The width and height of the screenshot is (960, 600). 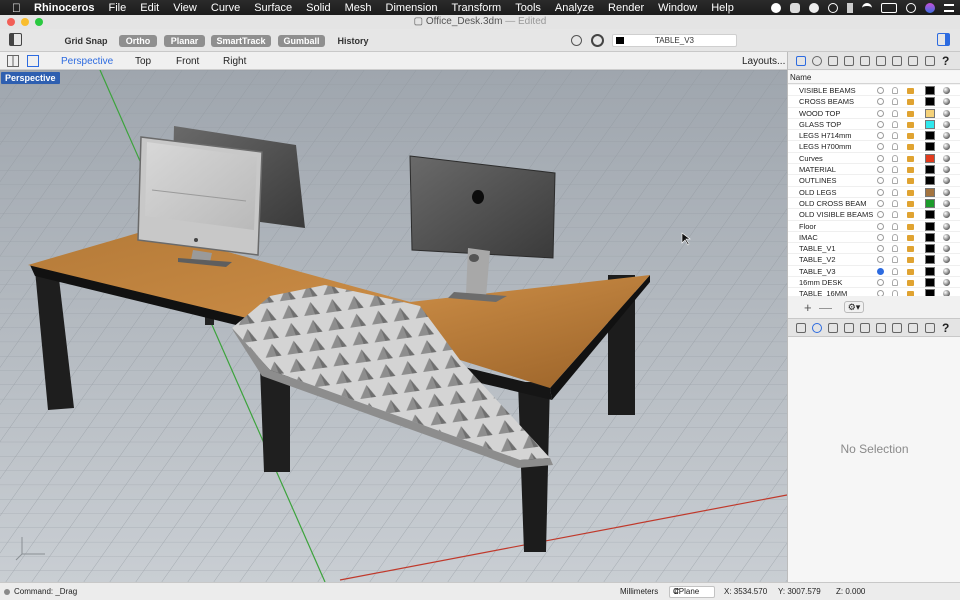 I want to click on command-line: Command: _Drag, so click(x=45, y=591).